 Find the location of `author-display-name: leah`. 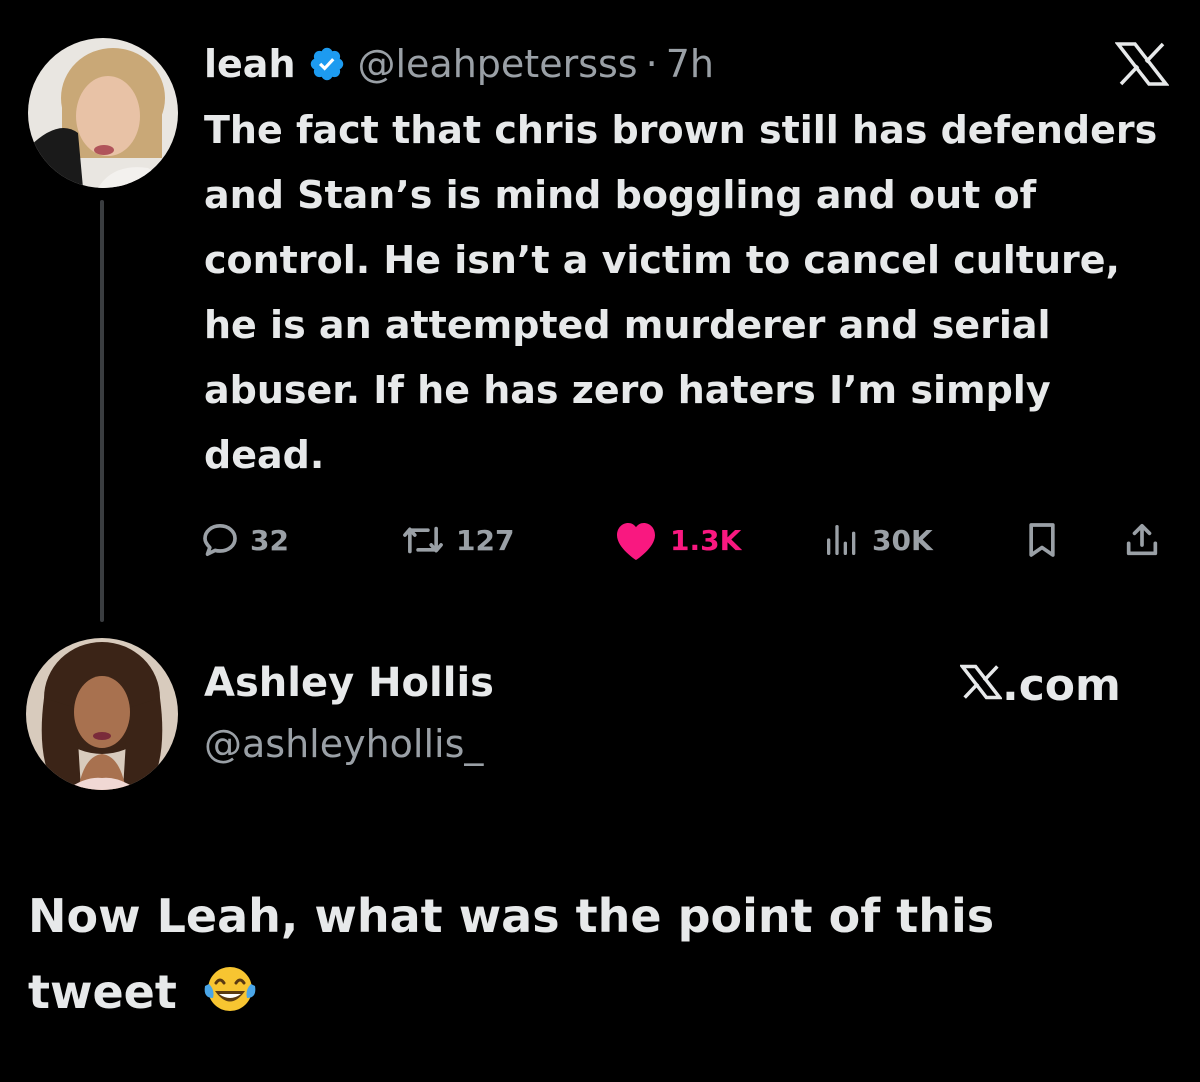

author-display-name: leah is located at coordinates (250, 64).